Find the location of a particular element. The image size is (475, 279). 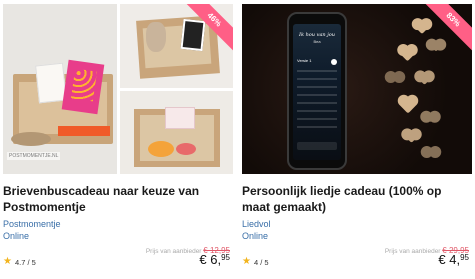

verse-label: Versie 1 is located at coordinates (304, 60).